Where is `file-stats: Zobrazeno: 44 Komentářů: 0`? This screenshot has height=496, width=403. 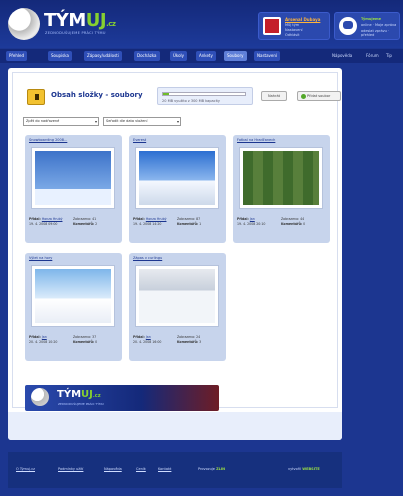 file-stats: Zobrazeno: 44 Komentářů: 0 is located at coordinates (293, 221).